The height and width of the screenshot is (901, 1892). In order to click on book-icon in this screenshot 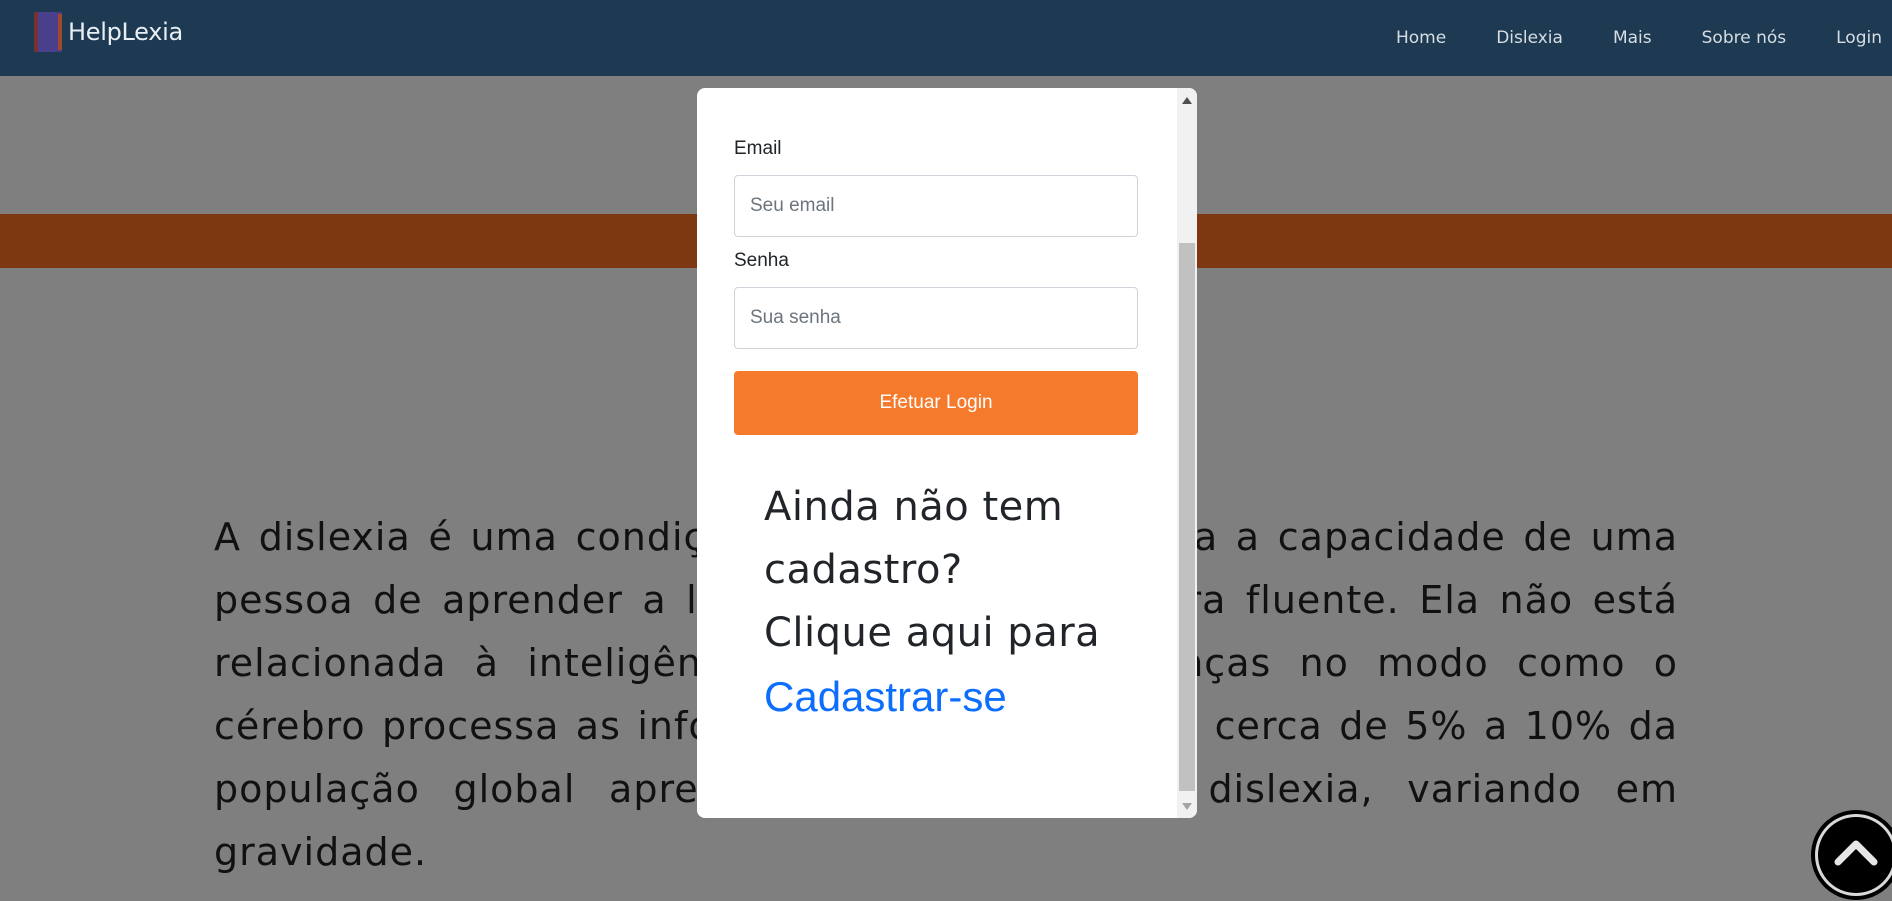, I will do `click(47, 32)`.